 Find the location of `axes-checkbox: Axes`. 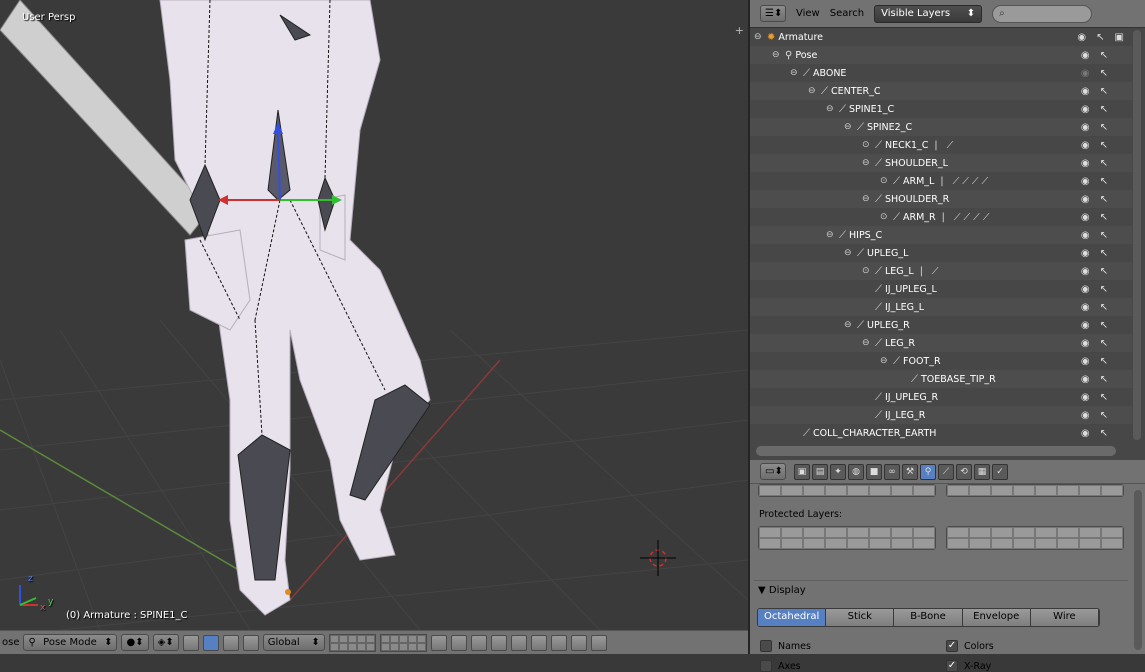

axes-checkbox: Axes is located at coordinates (780, 666).